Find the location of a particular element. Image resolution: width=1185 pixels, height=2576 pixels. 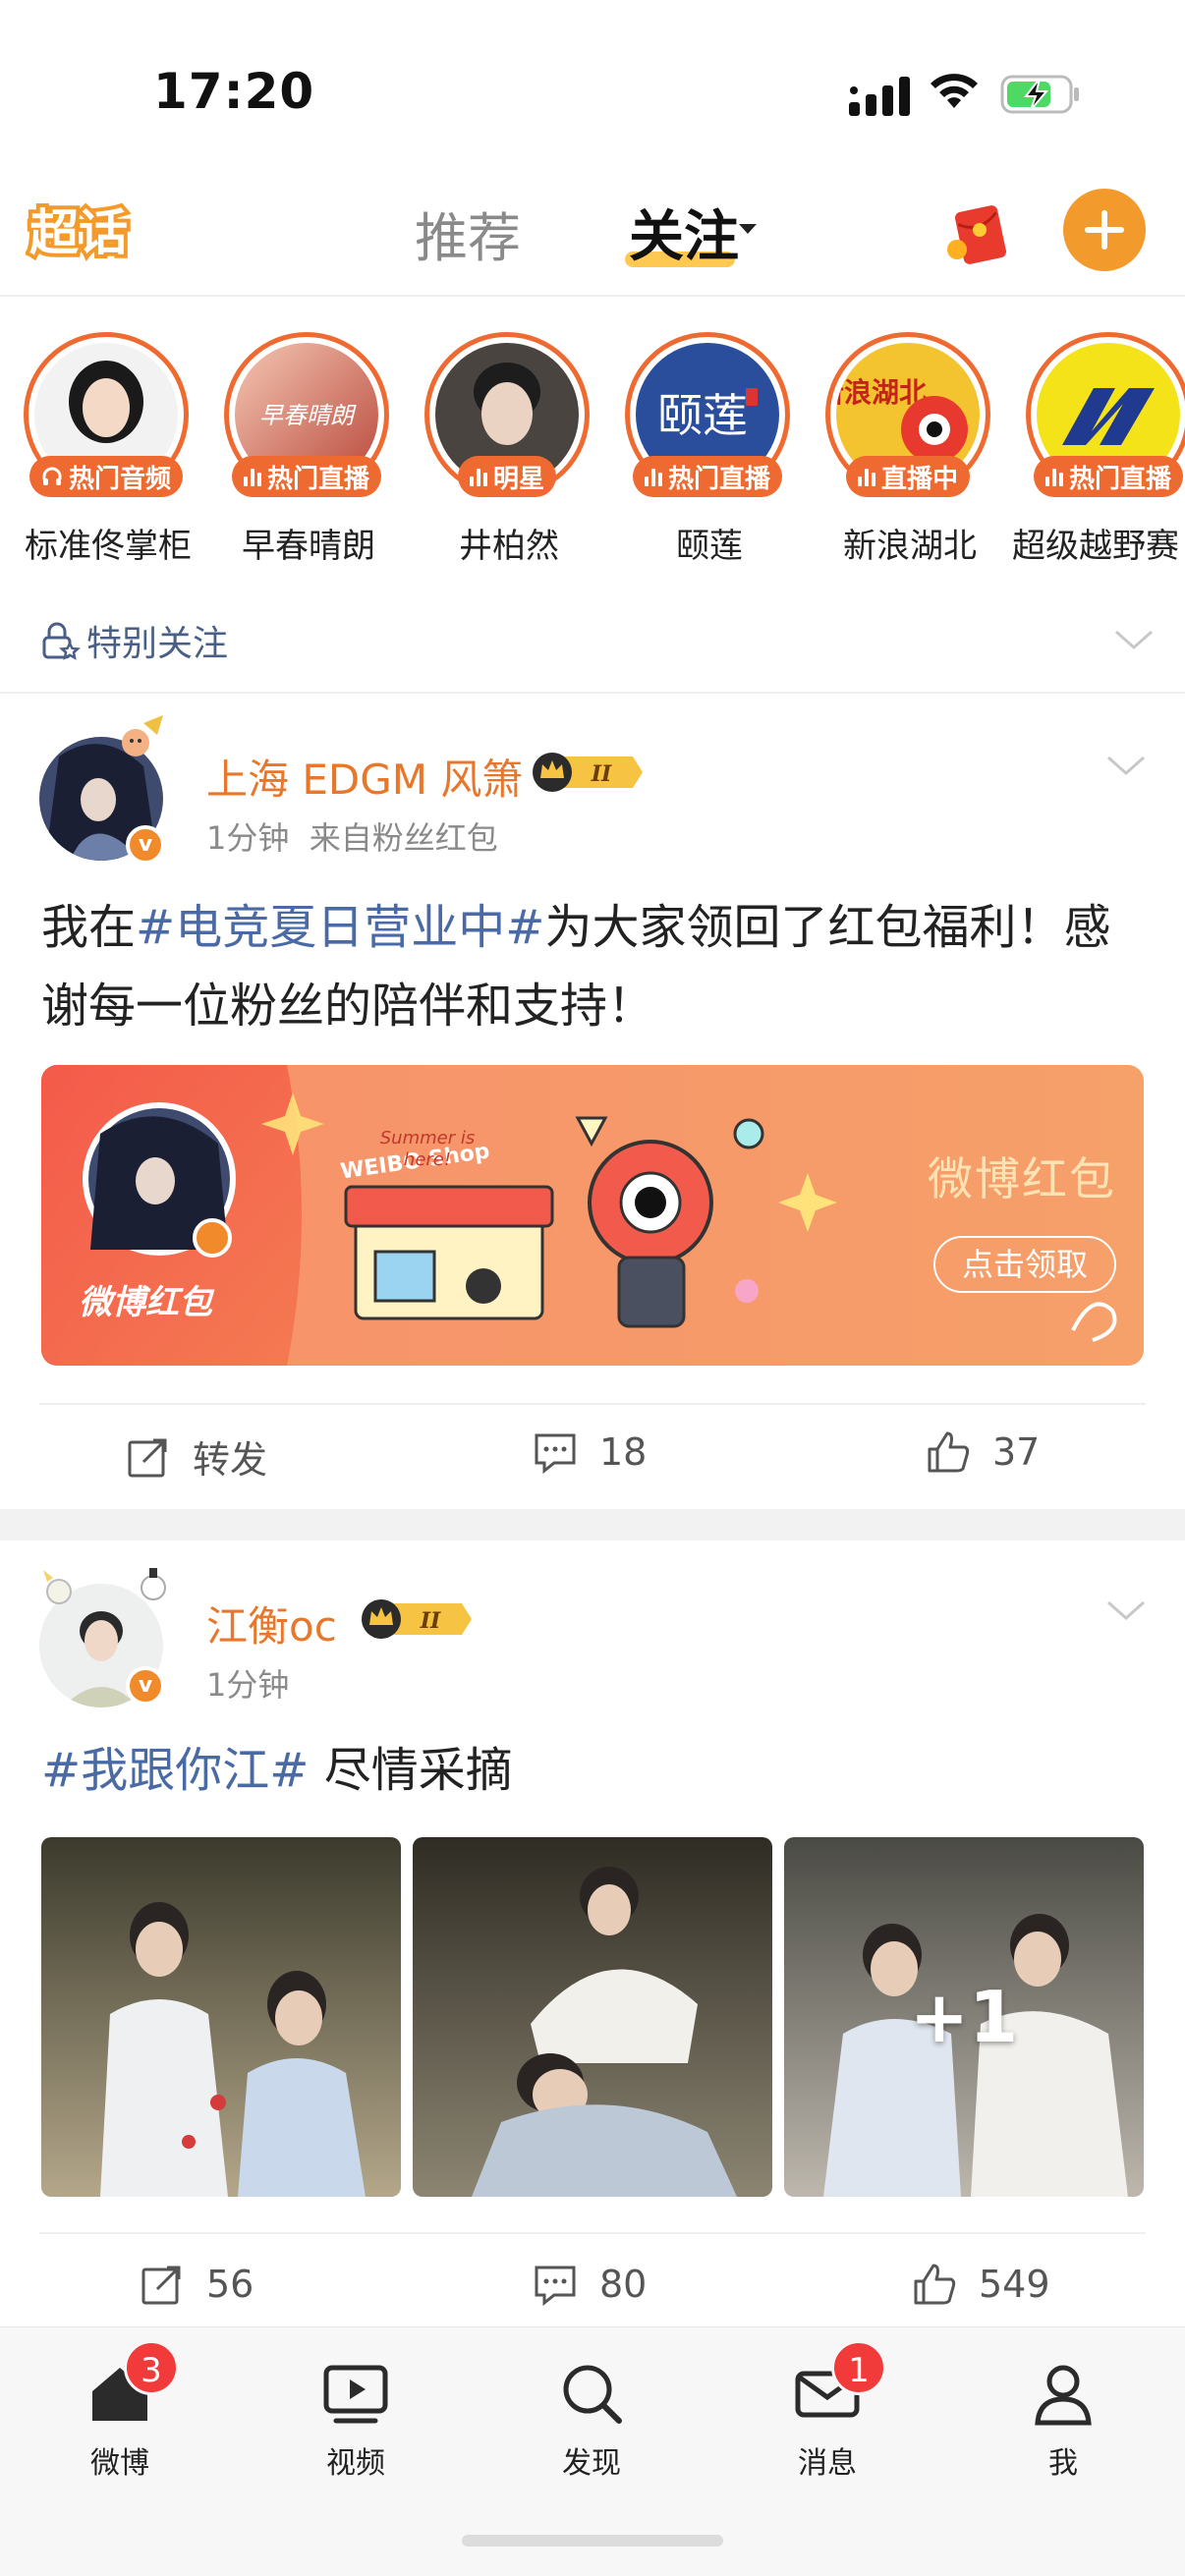

status-time: 17:20 is located at coordinates (234, 91).